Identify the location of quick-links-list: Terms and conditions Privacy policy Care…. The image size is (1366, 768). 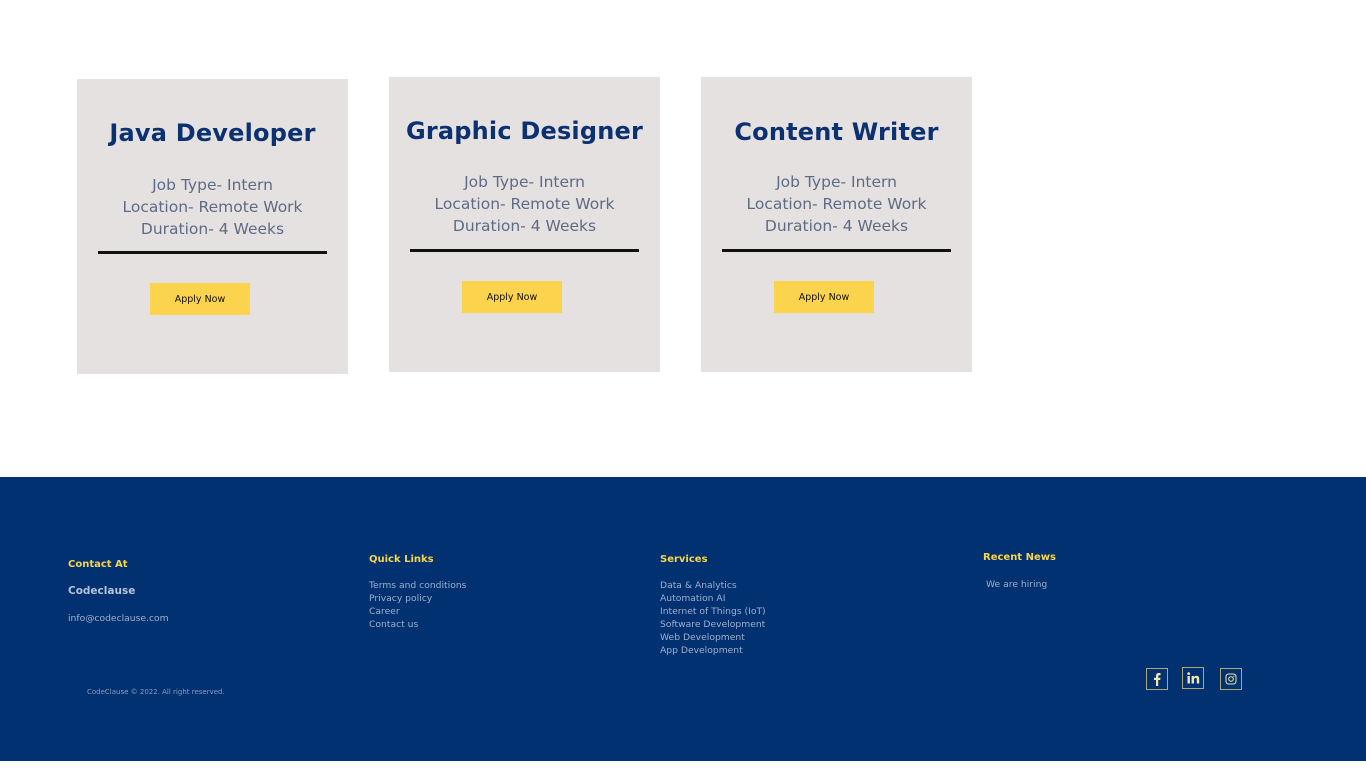
(417, 605).